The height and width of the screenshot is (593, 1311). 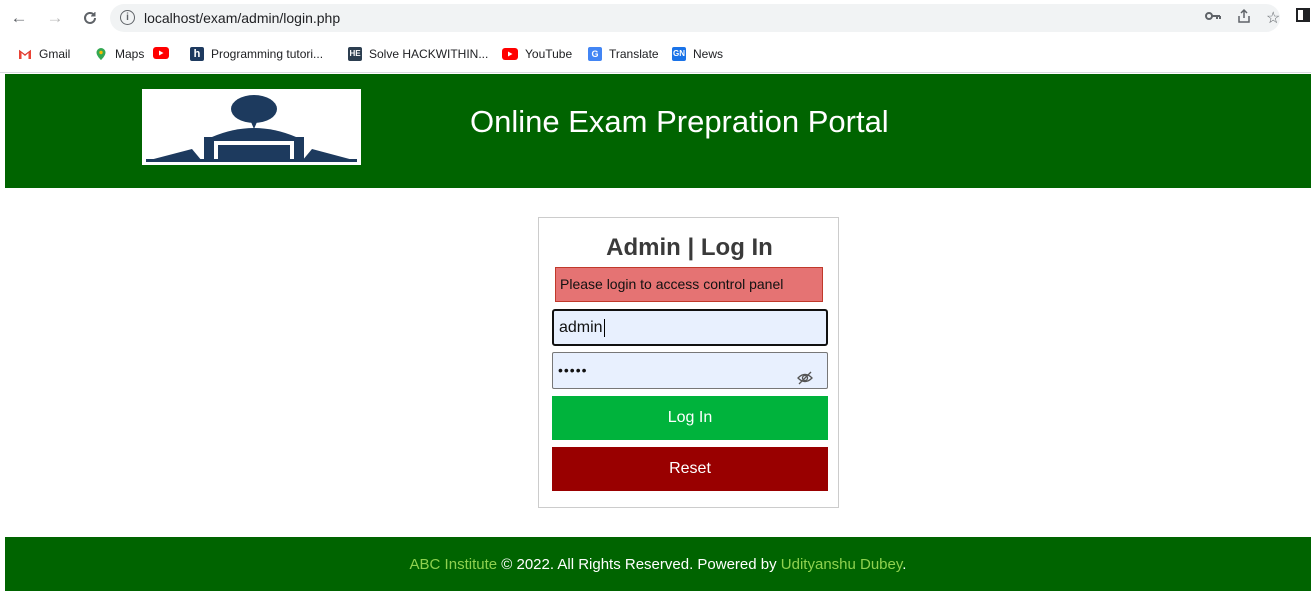 What do you see at coordinates (690, 327) in the screenshot?
I see `username-input: admin` at bounding box center [690, 327].